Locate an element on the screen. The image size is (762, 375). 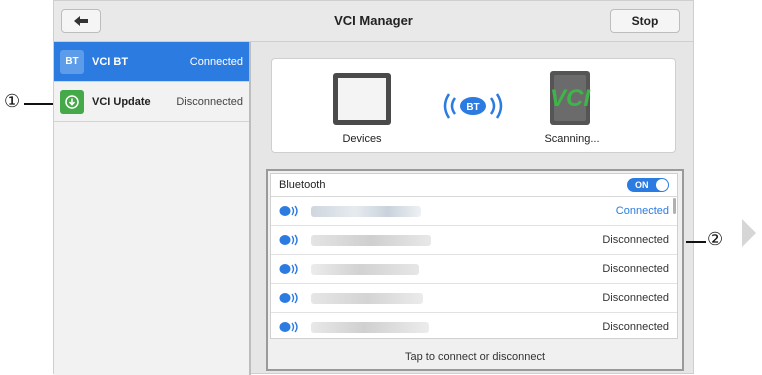
callout-1-line is located at coordinates (39, 104).